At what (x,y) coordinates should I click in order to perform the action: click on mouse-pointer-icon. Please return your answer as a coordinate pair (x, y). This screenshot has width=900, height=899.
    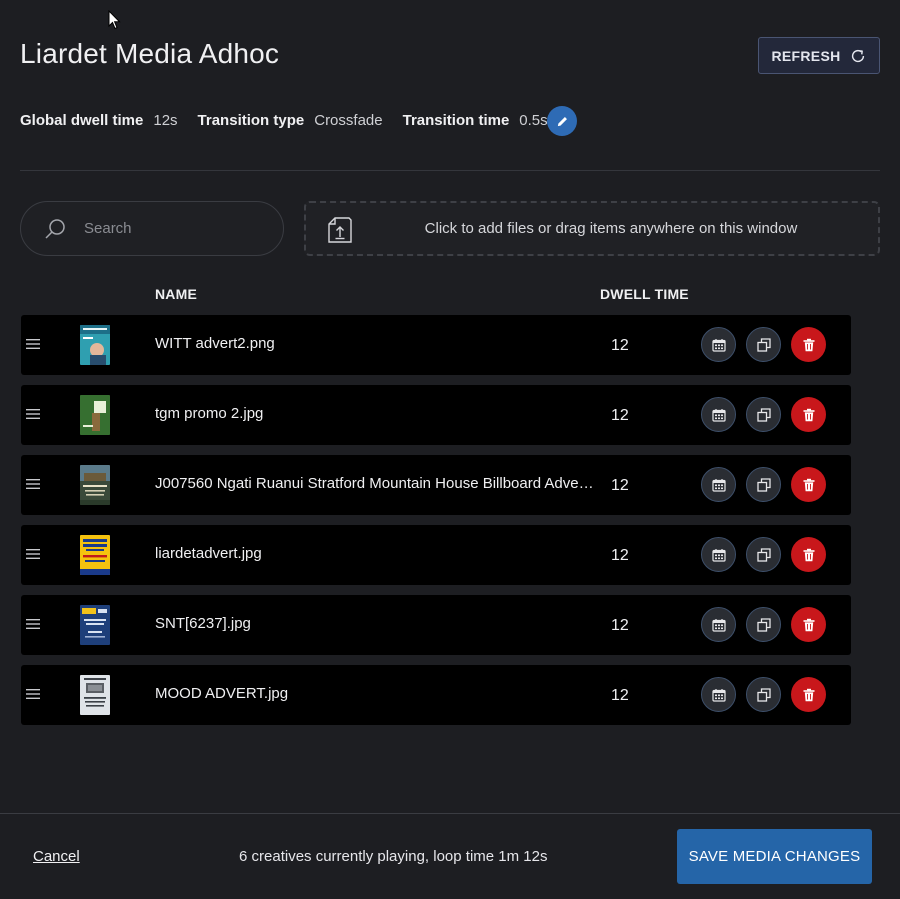
    Looking at the image, I should click on (114, 20).